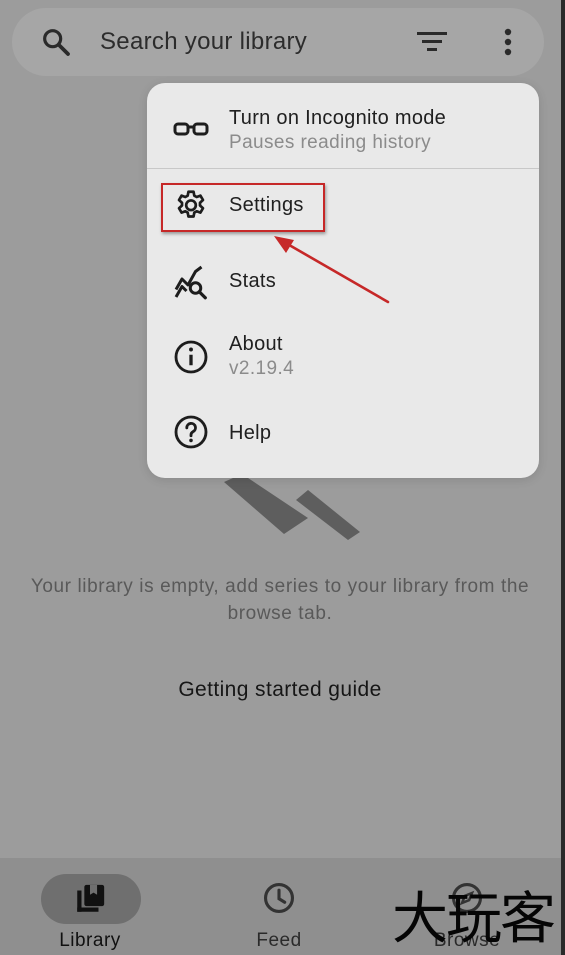  Describe the element at coordinates (280, 690) in the screenshot. I see `getting-started-guide-button: Getting started guide` at that location.